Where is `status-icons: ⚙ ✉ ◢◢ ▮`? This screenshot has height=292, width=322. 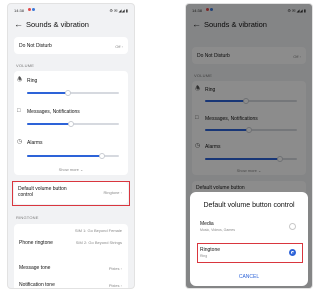
status-icons: ⚙ ✉ ◢◢ ▮ is located at coordinates (118, 10).